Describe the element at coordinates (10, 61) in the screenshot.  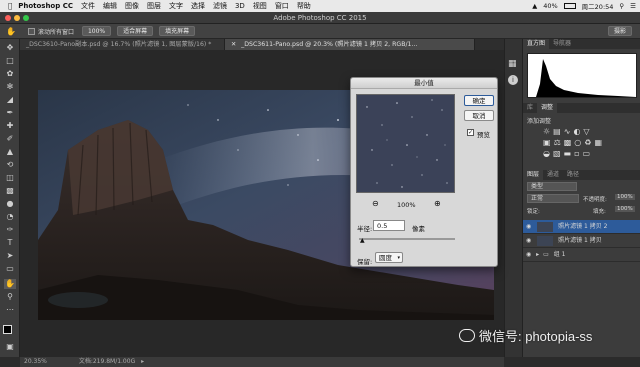
I see `marquee-tool-icon: □` at that location.